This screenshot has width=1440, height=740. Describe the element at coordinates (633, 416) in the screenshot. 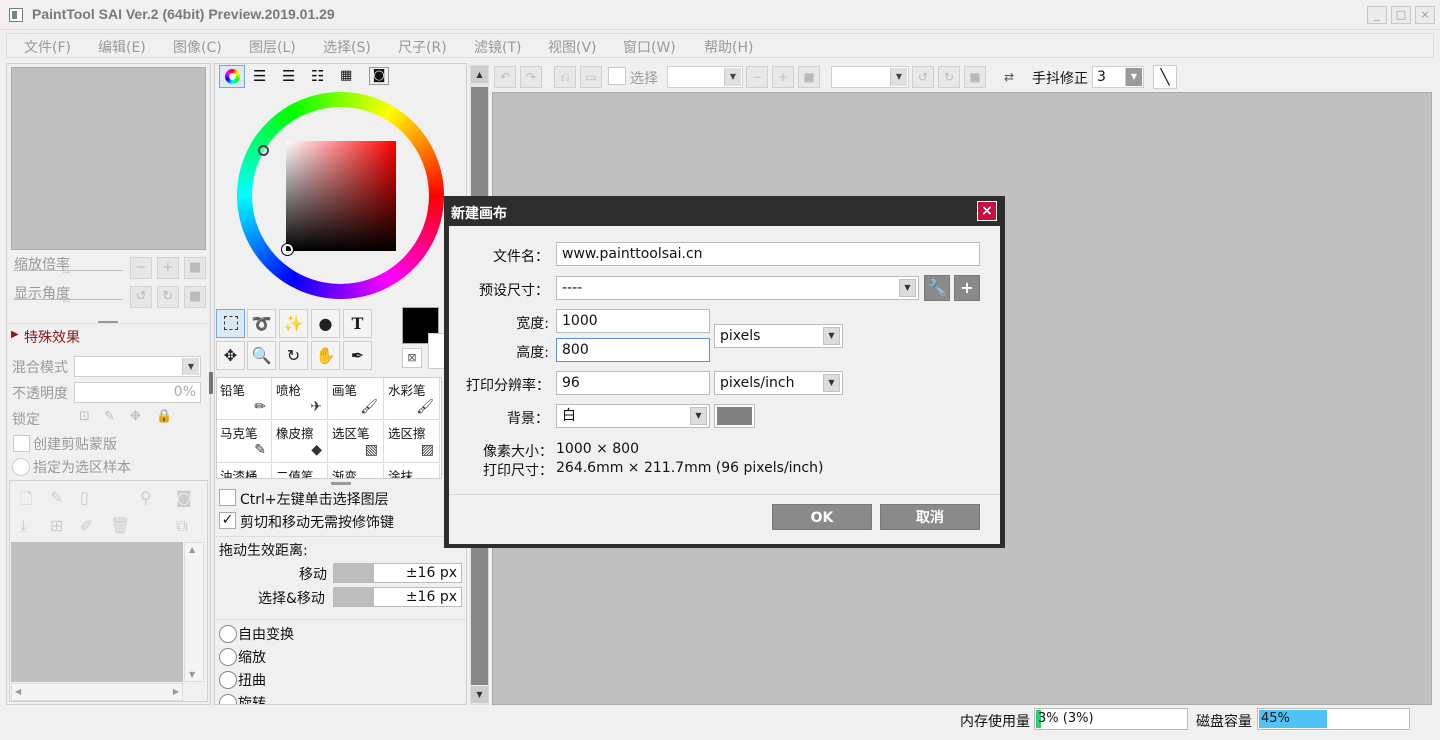

I see `background-select: 白 ▼` at that location.